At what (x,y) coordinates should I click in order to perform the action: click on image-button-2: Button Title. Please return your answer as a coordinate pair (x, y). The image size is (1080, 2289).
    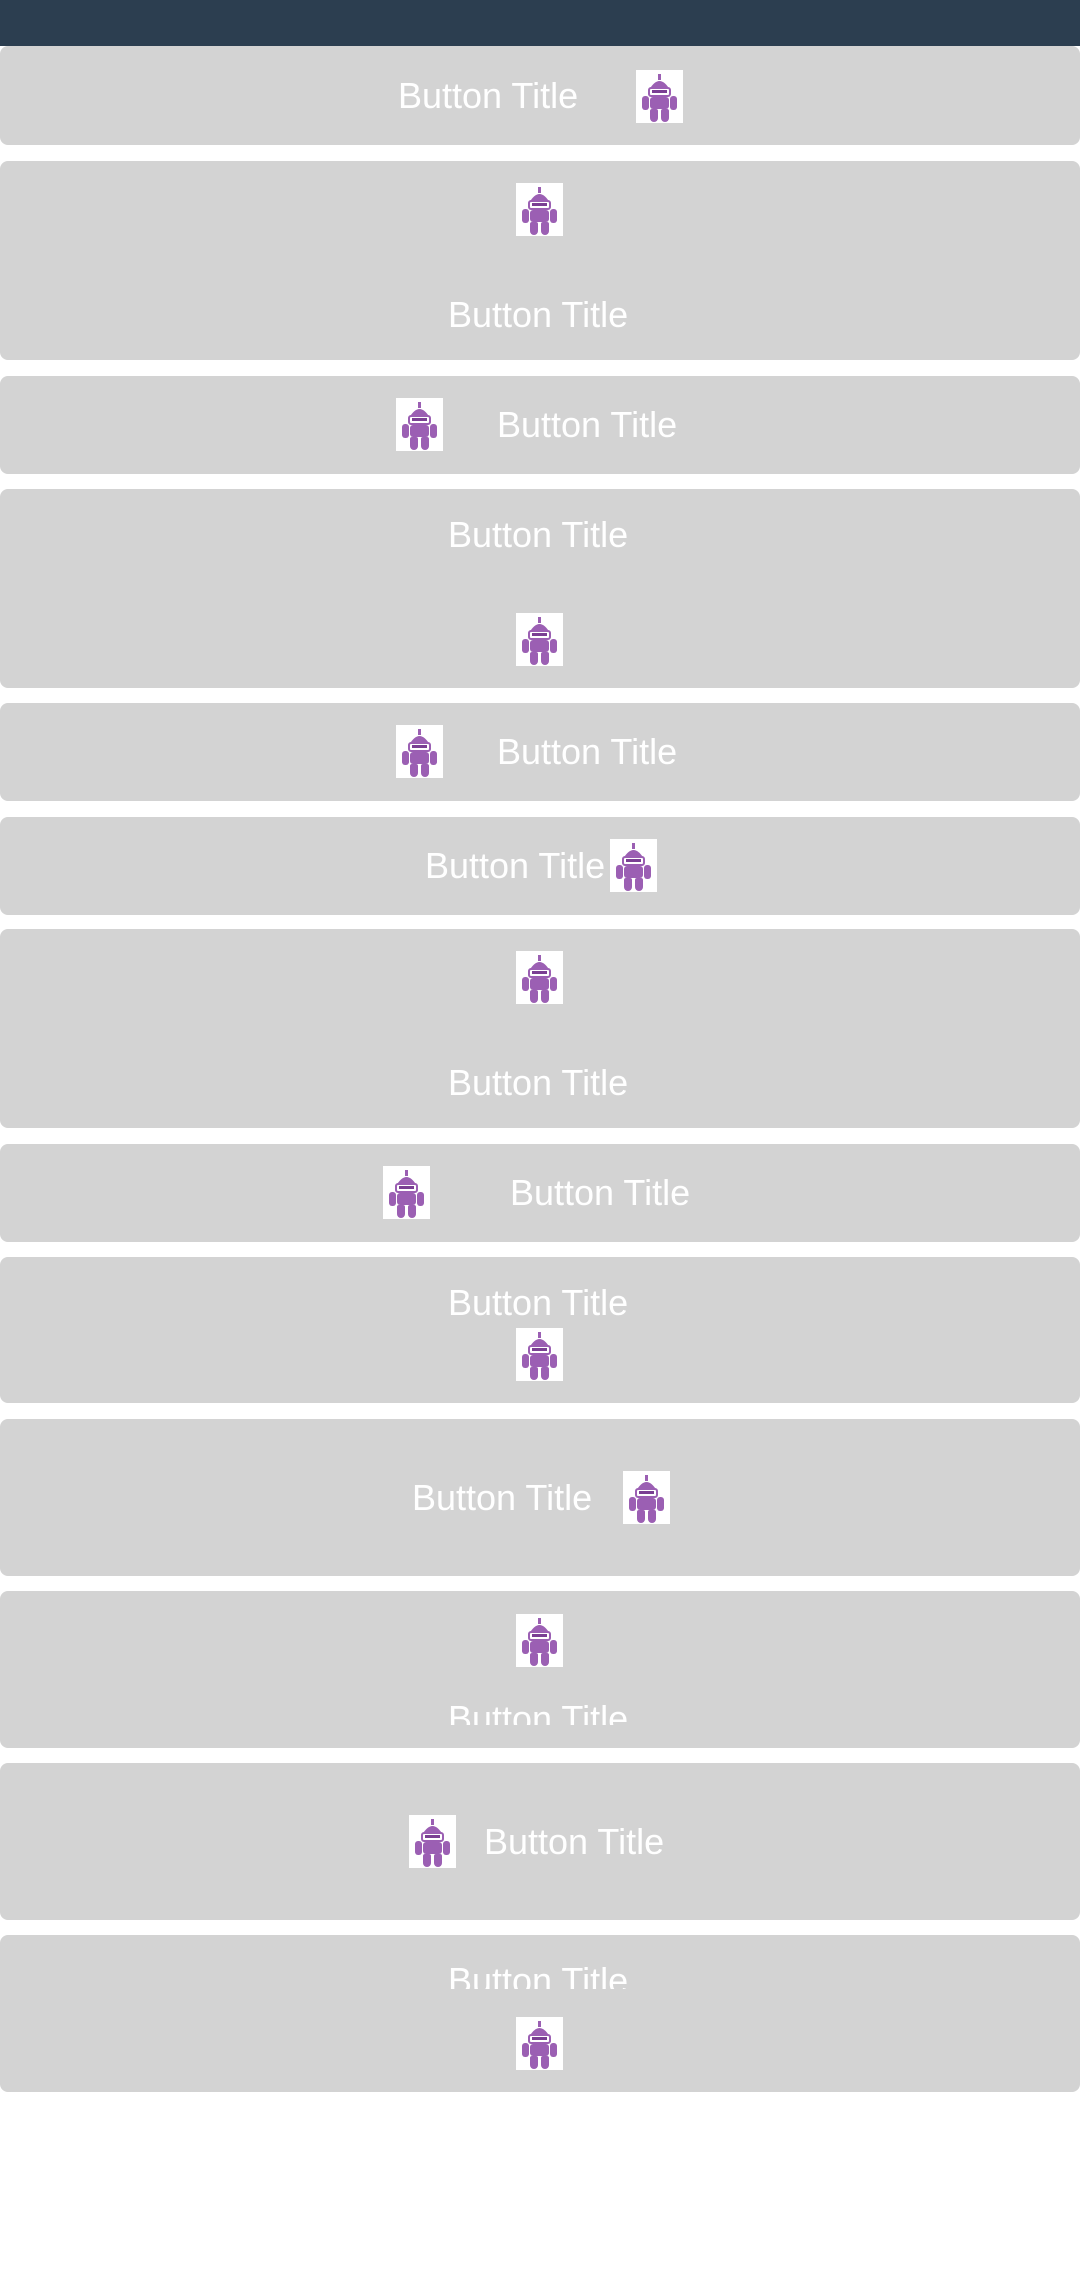
    Looking at the image, I should click on (540, 260).